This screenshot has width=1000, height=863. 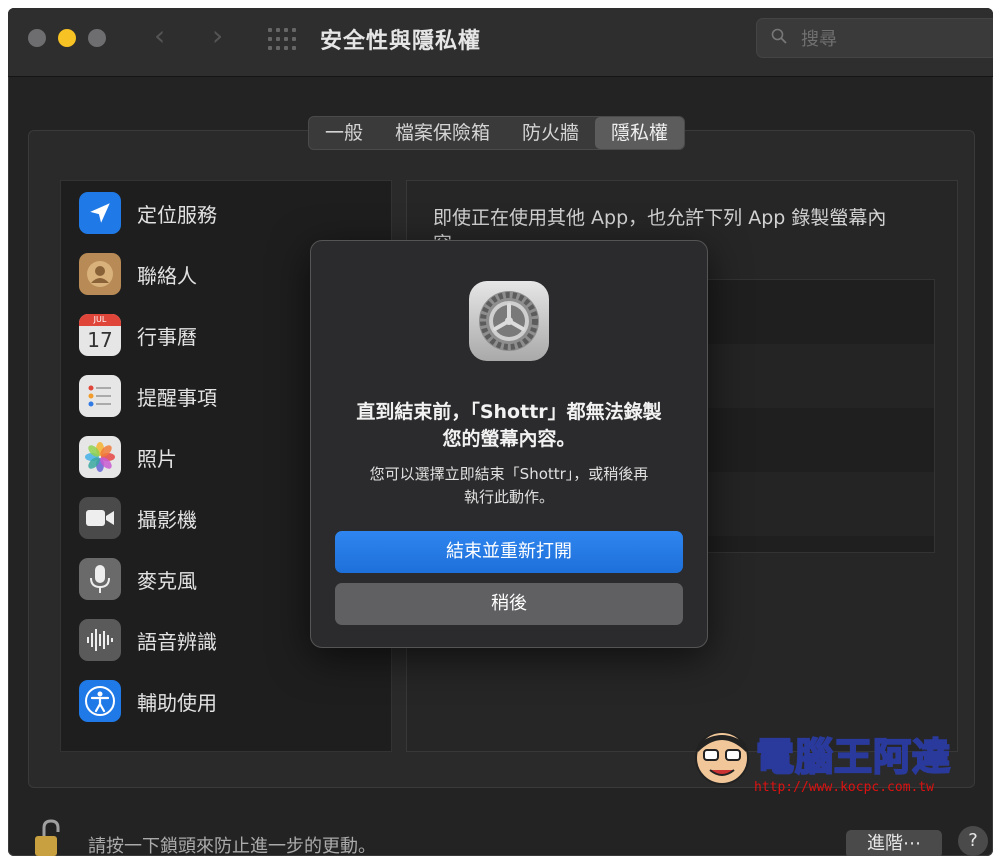 I want to click on quit-and-reopen-button: 結束並重新打開, so click(x=509, y=552).